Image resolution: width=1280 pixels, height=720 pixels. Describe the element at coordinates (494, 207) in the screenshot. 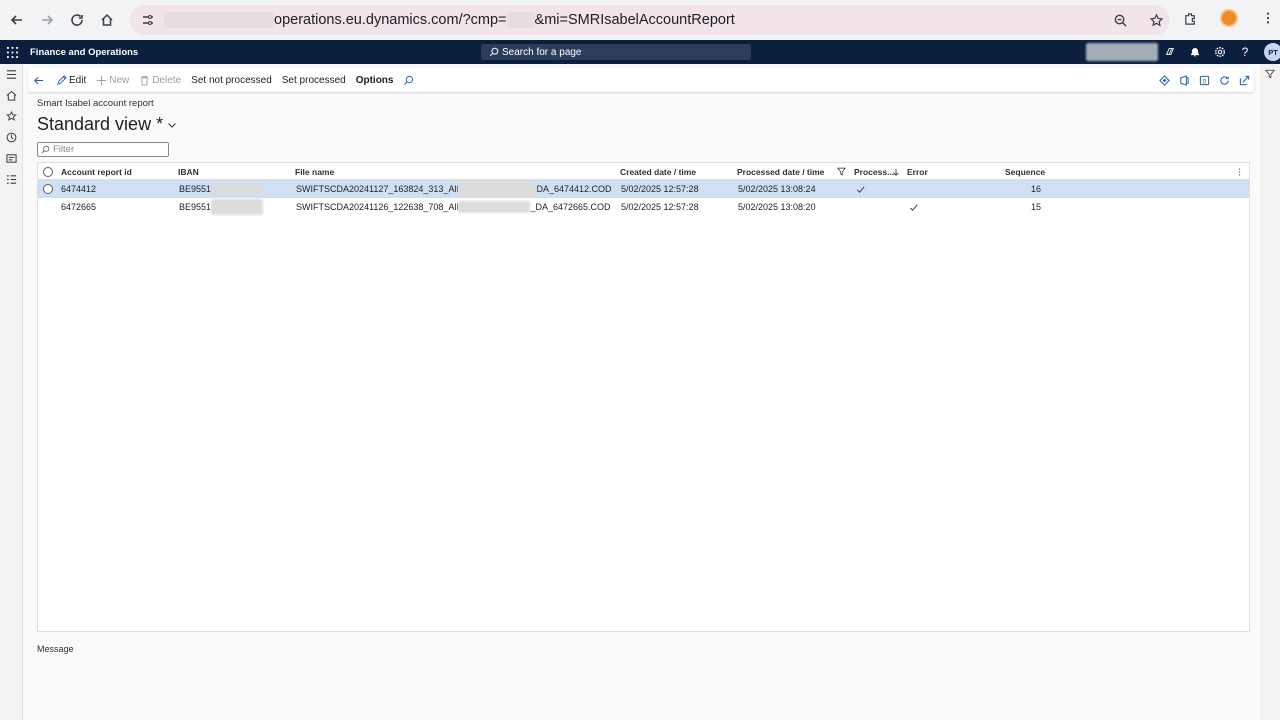

I see `file-name-redacted` at that location.